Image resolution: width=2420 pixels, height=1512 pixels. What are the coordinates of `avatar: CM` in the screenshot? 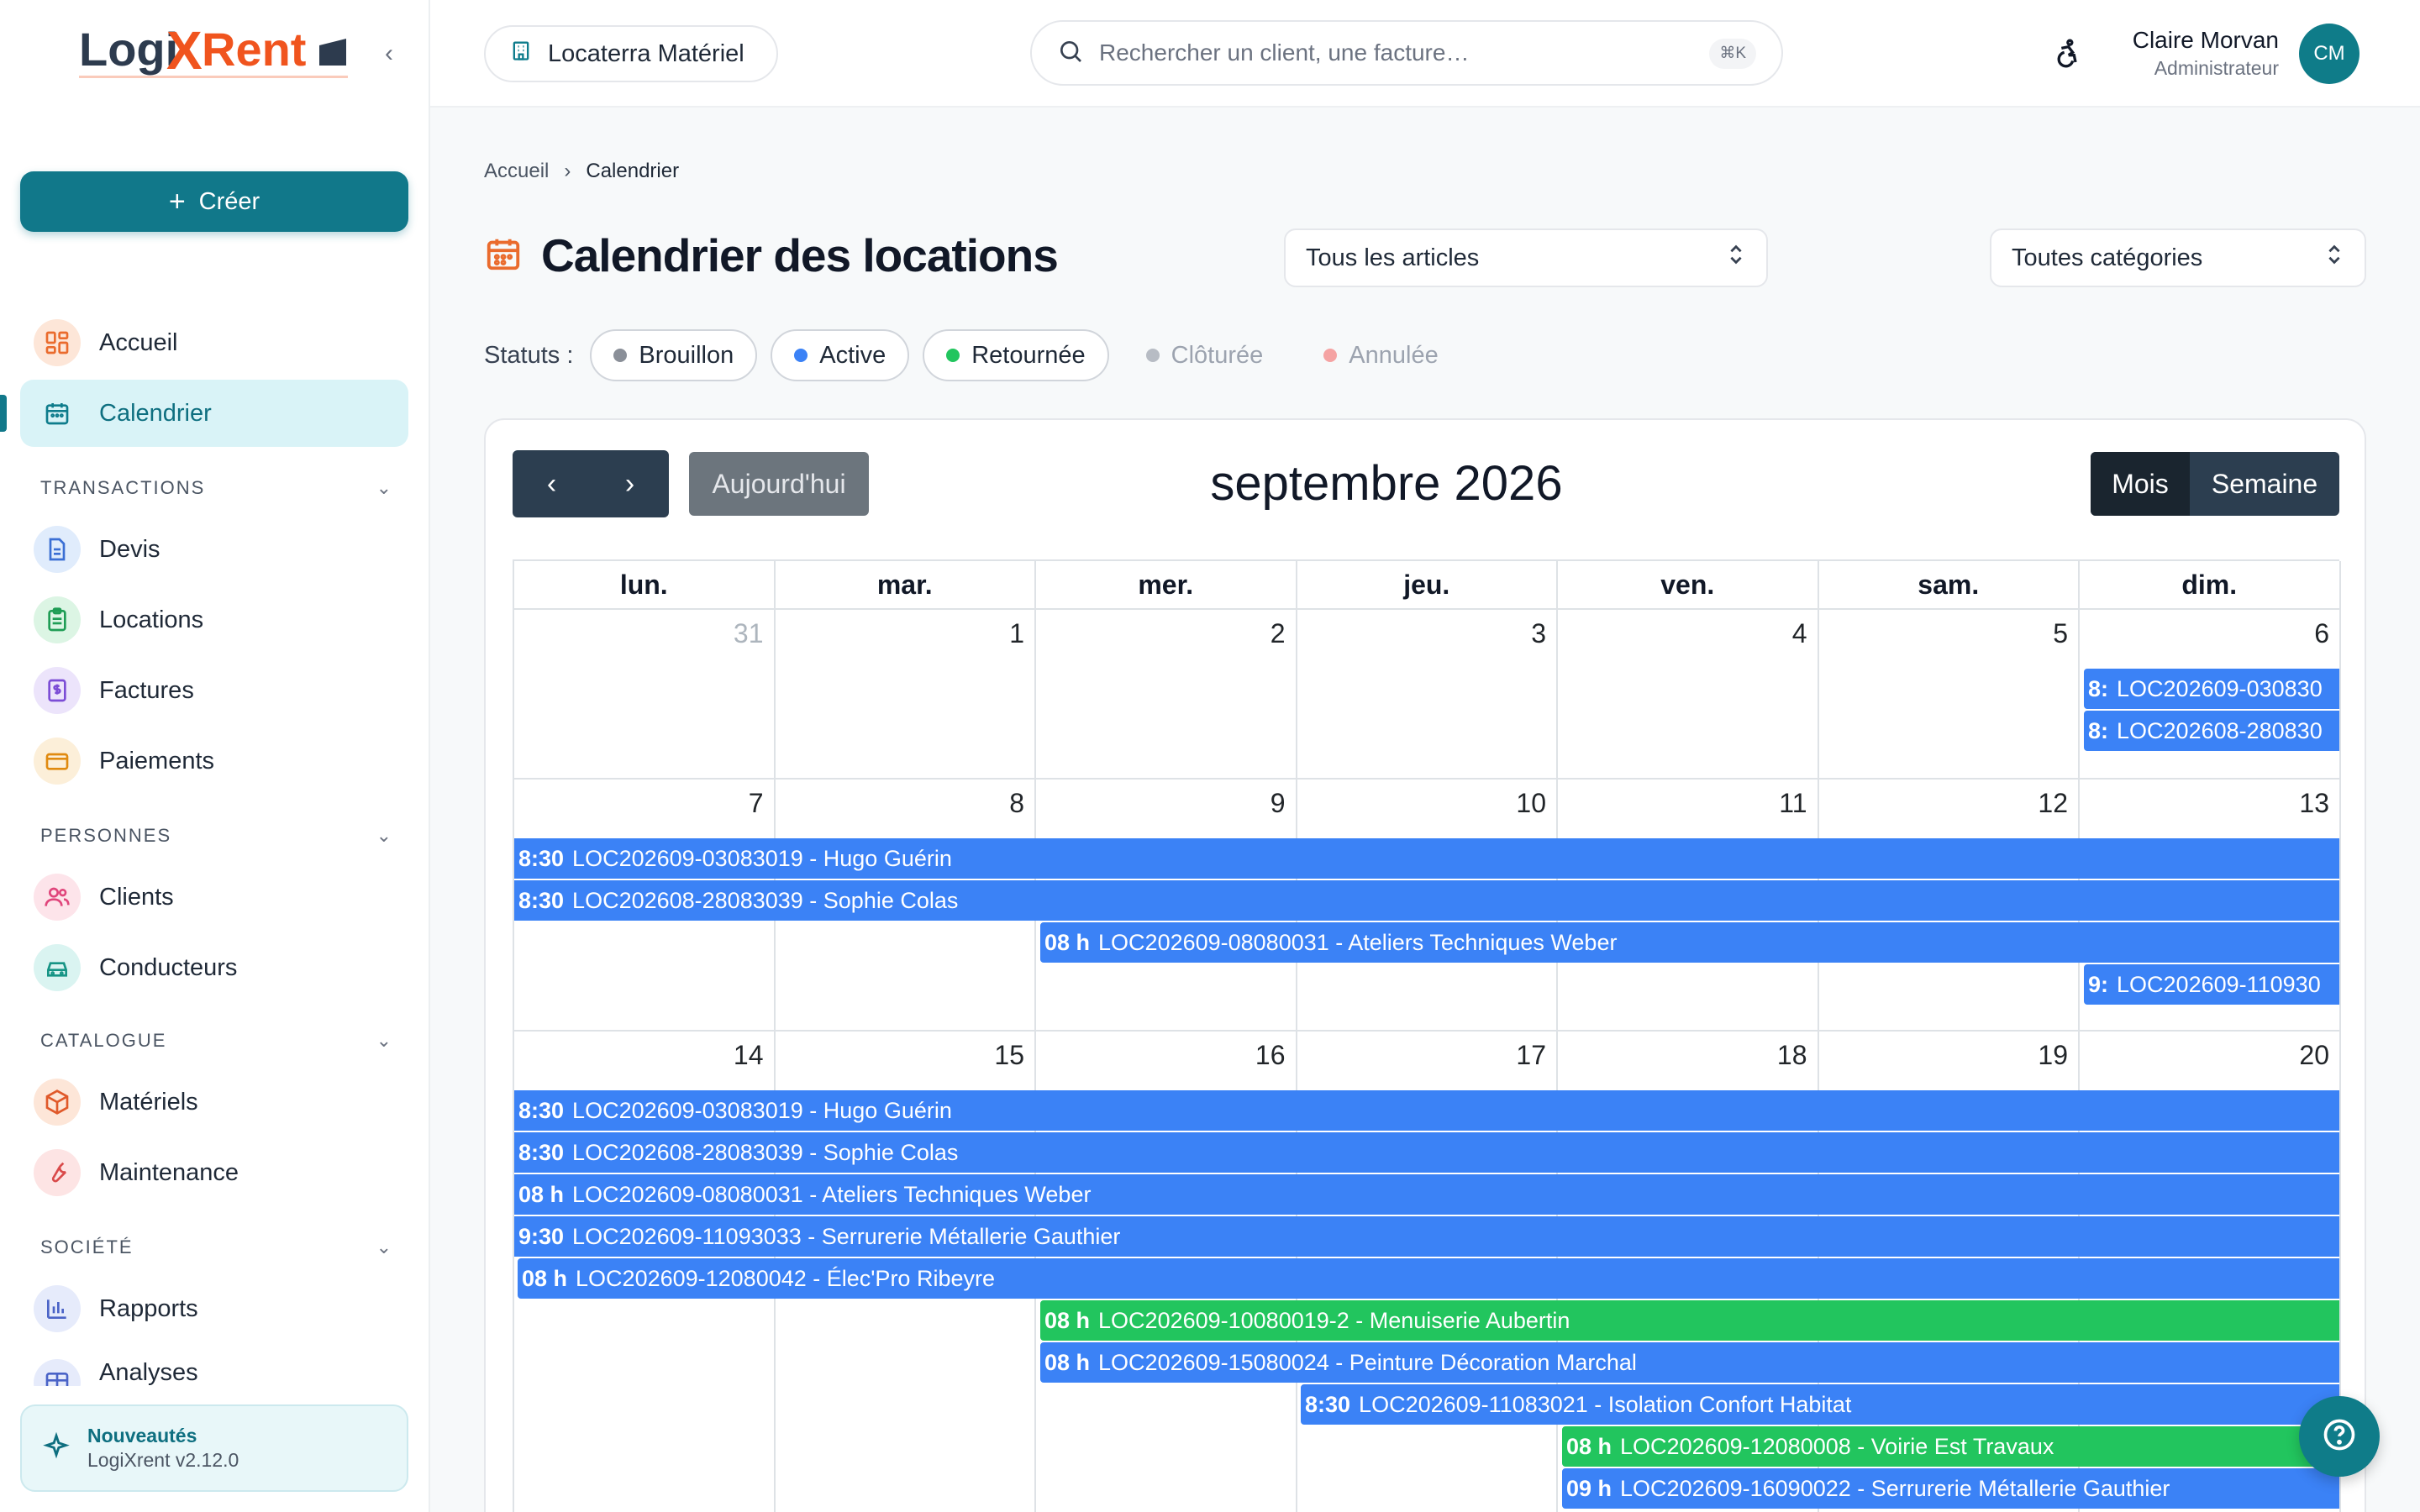 It's located at (2329, 54).